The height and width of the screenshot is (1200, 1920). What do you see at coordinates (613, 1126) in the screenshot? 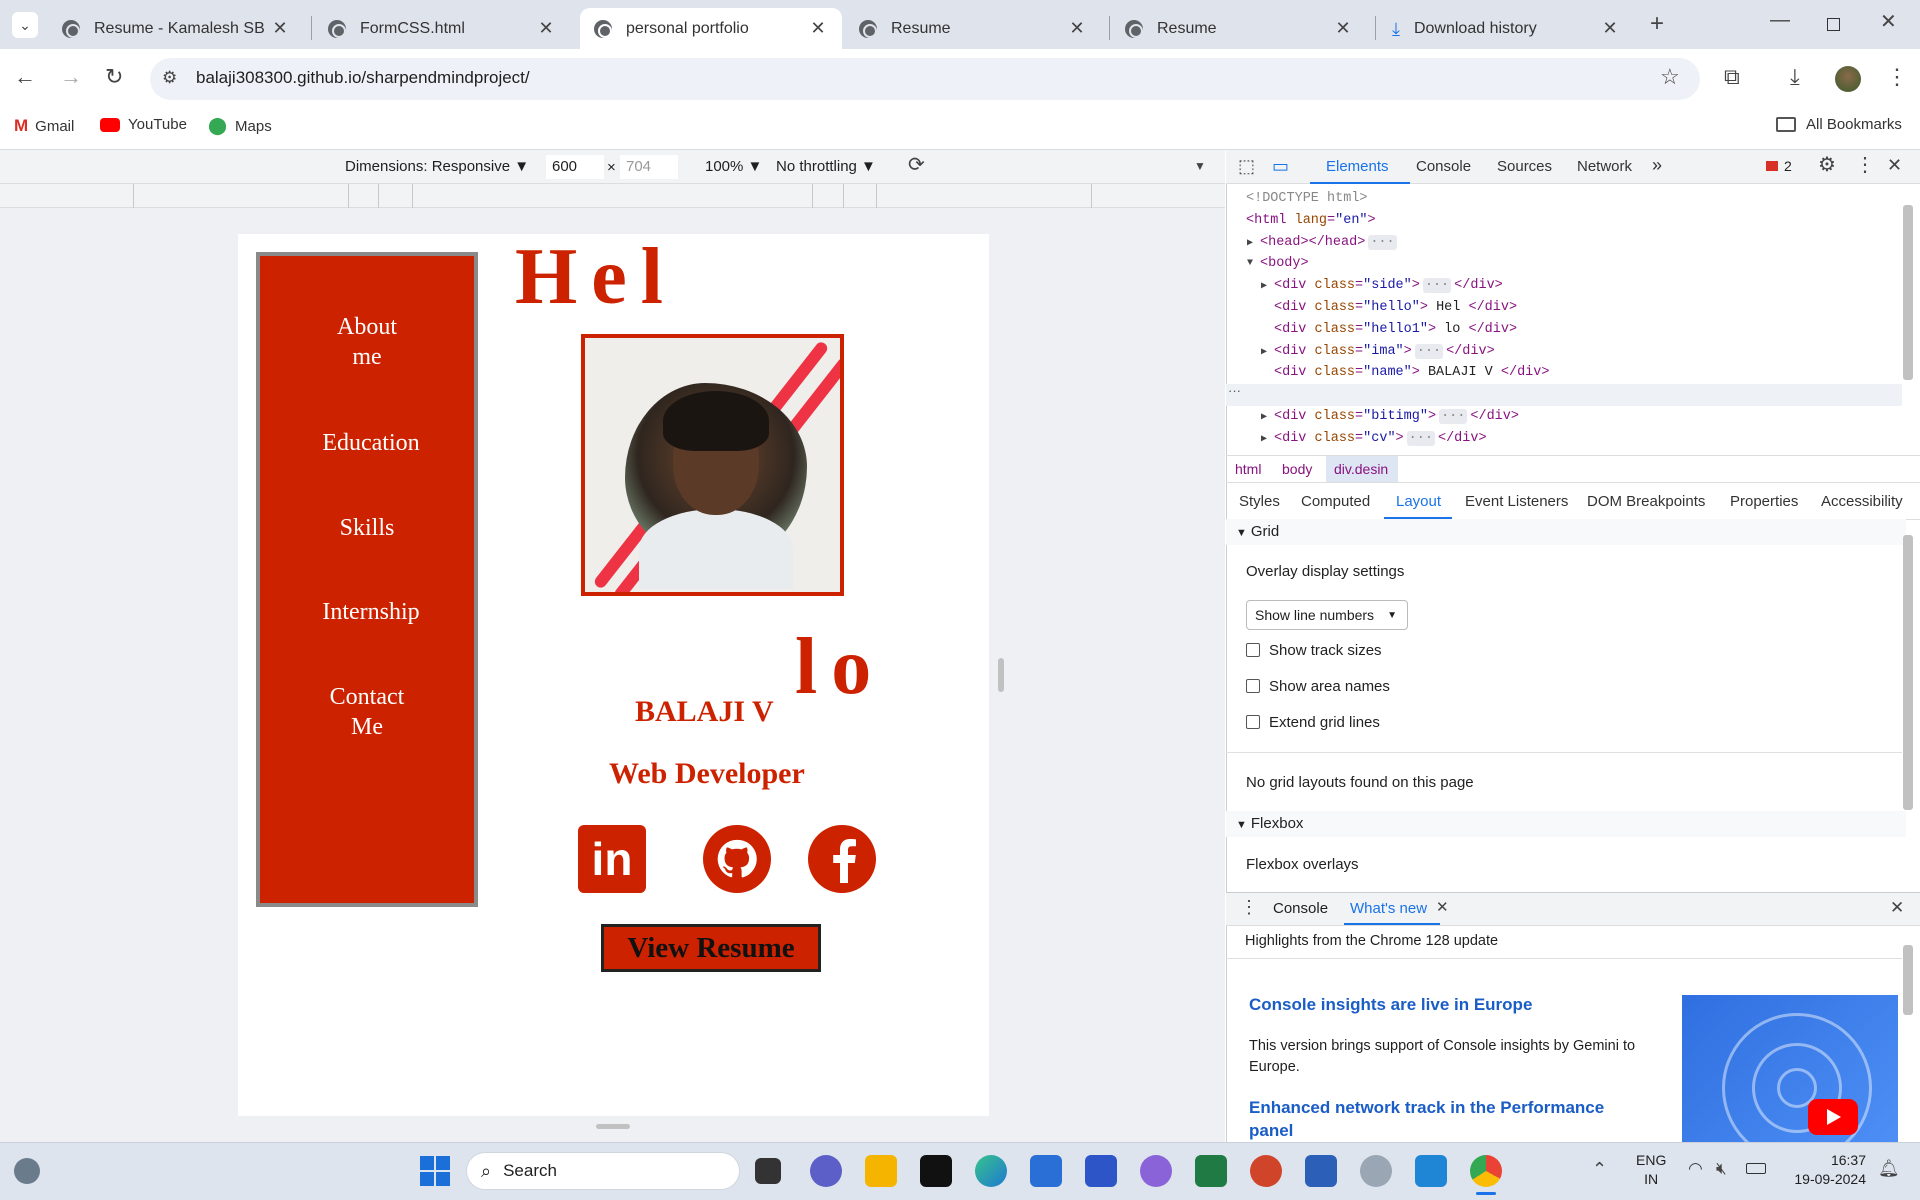
I see `viewport-bottom-handle` at bounding box center [613, 1126].